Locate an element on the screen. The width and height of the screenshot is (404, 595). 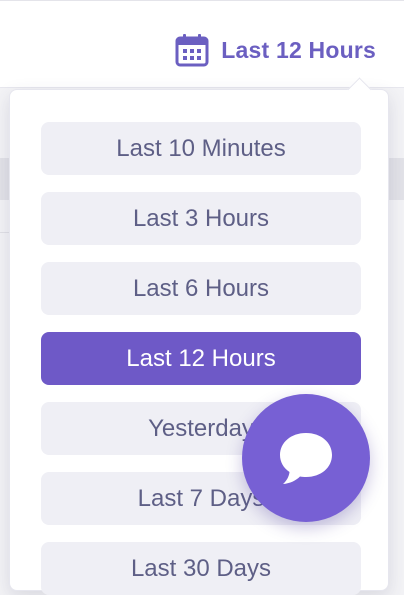
option-last-6-hours: Last 6 Hours is located at coordinates (201, 288).